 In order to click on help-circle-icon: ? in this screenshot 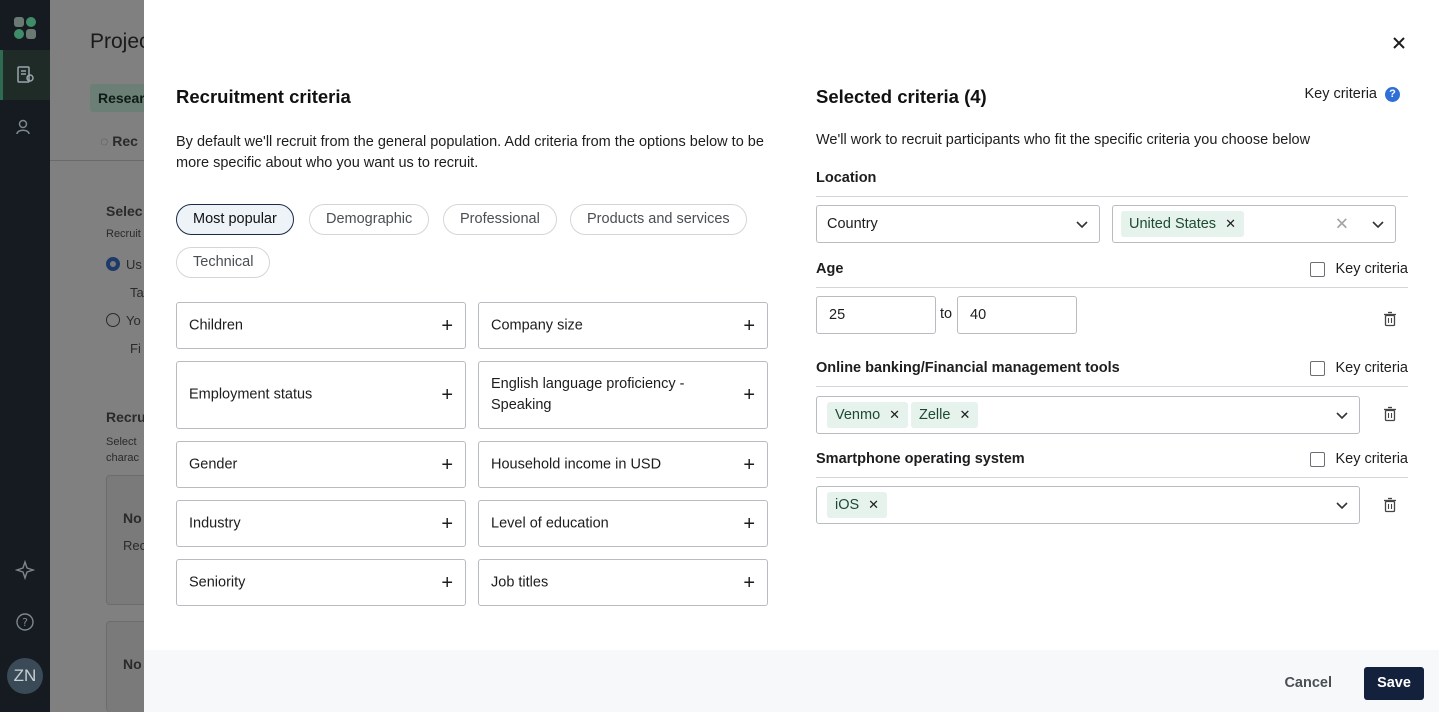, I will do `click(25, 622)`.